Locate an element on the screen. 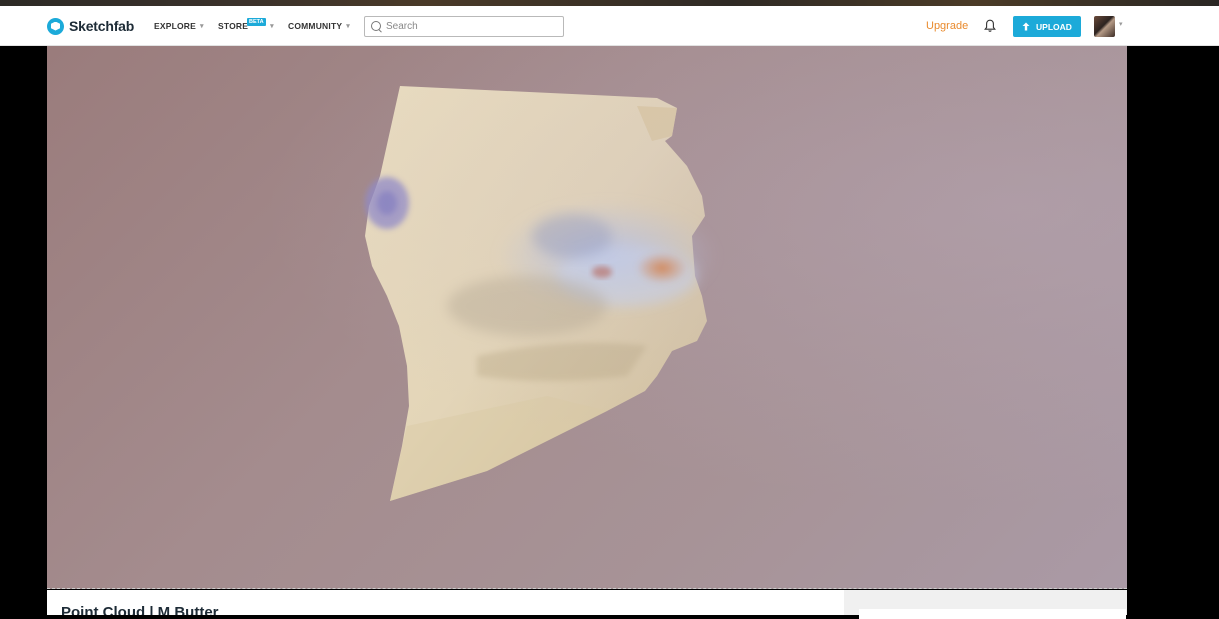  model-info-panel: Point Cloud | M Butter is located at coordinates (445, 602).